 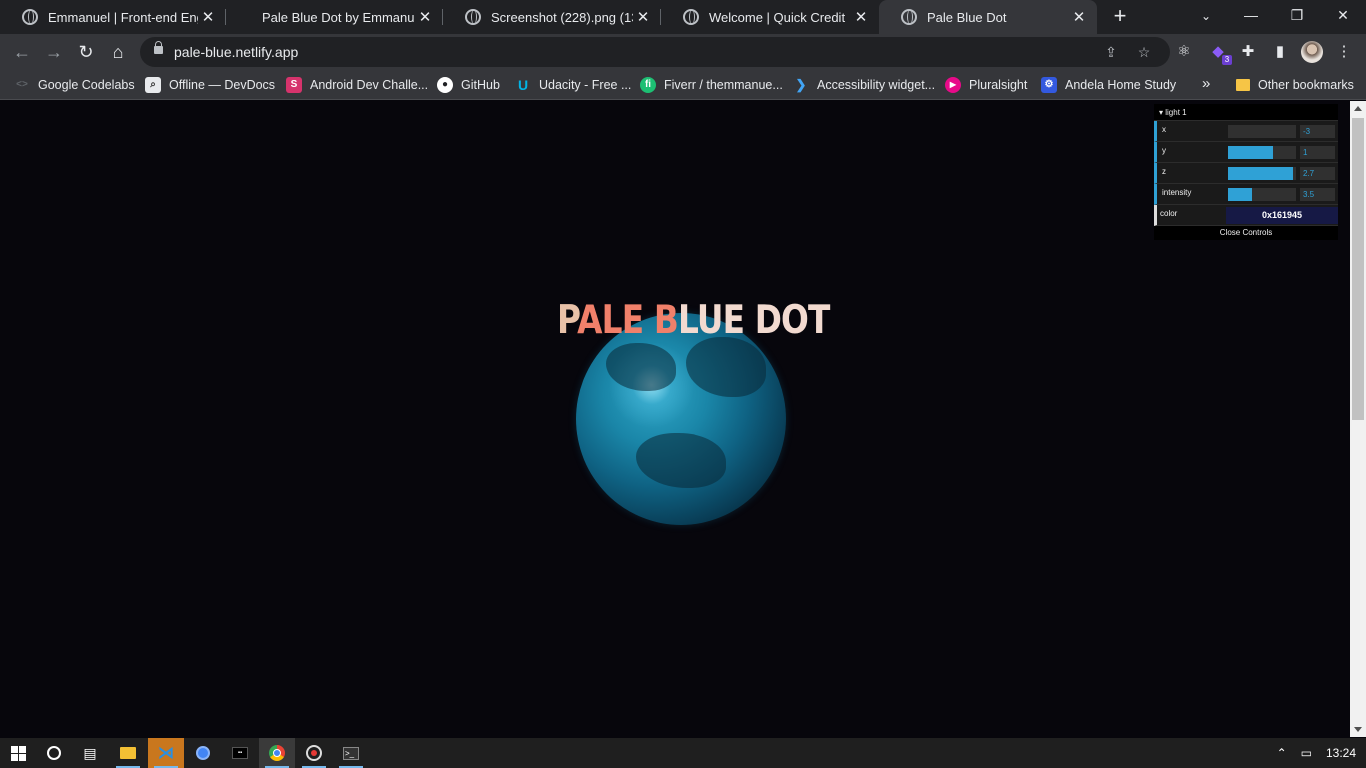 I want to click on tab-title: Emmanuel | Front-end Engine, so click(x=123, y=17).